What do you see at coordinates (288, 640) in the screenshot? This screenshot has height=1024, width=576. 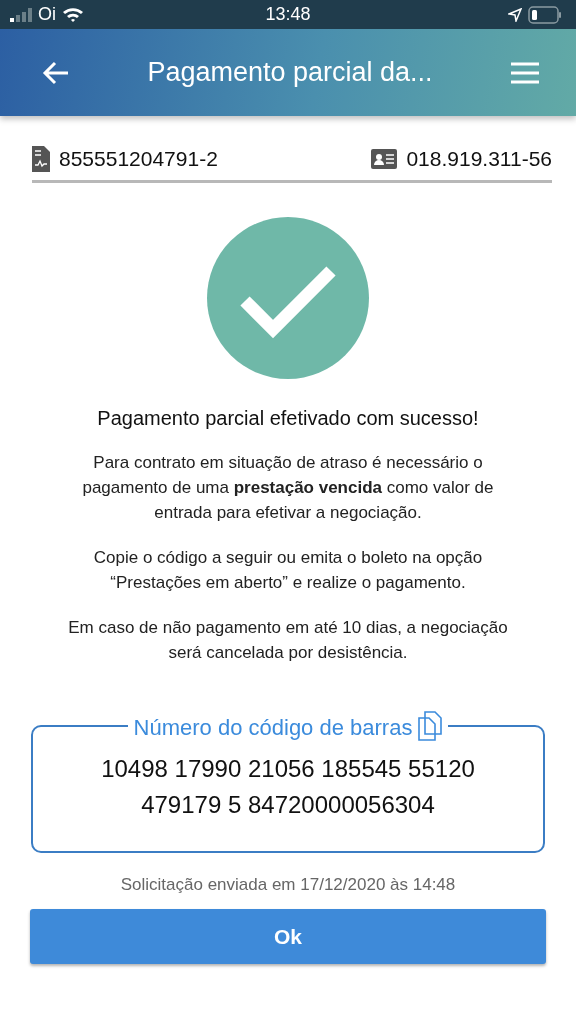 I see `info-paragraph: Em caso de não pagamento em até 10 dias, a negociação será cancelada por desistência.` at bounding box center [288, 640].